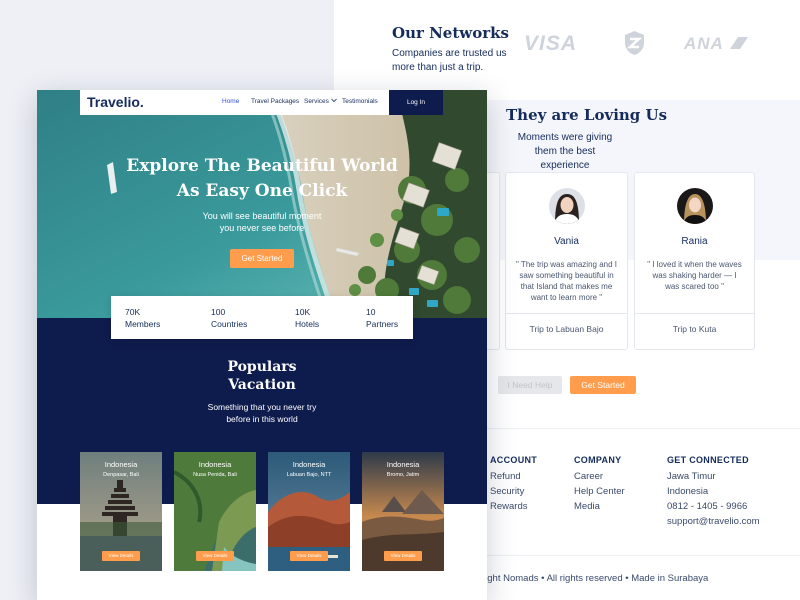 The width and height of the screenshot is (800, 600). Describe the element at coordinates (316, 101) in the screenshot. I see `nav-link-services-label: Services` at that location.